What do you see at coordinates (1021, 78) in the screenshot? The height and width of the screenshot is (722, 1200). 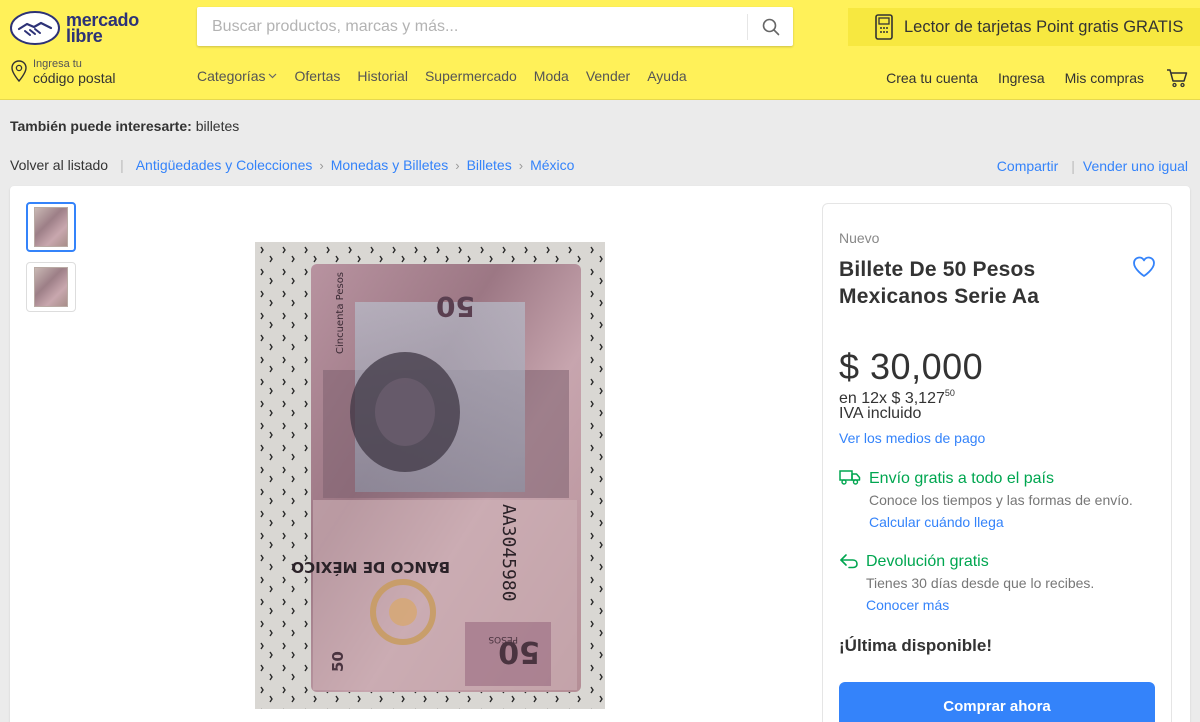 I see `login-link: Ingresa` at bounding box center [1021, 78].